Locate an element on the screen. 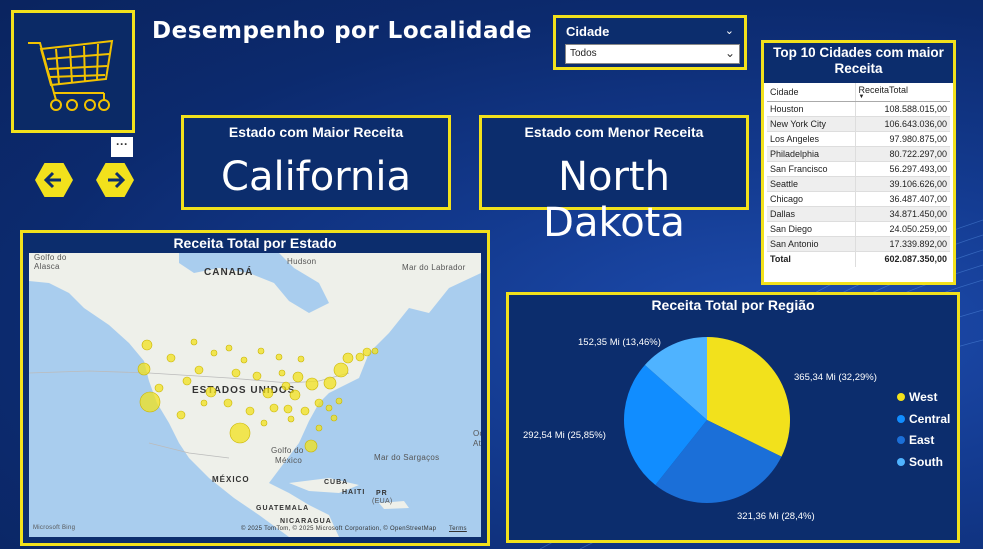 This screenshot has height=549, width=983. cell-revenue: 36.487.407,00 is located at coordinates (902, 199).